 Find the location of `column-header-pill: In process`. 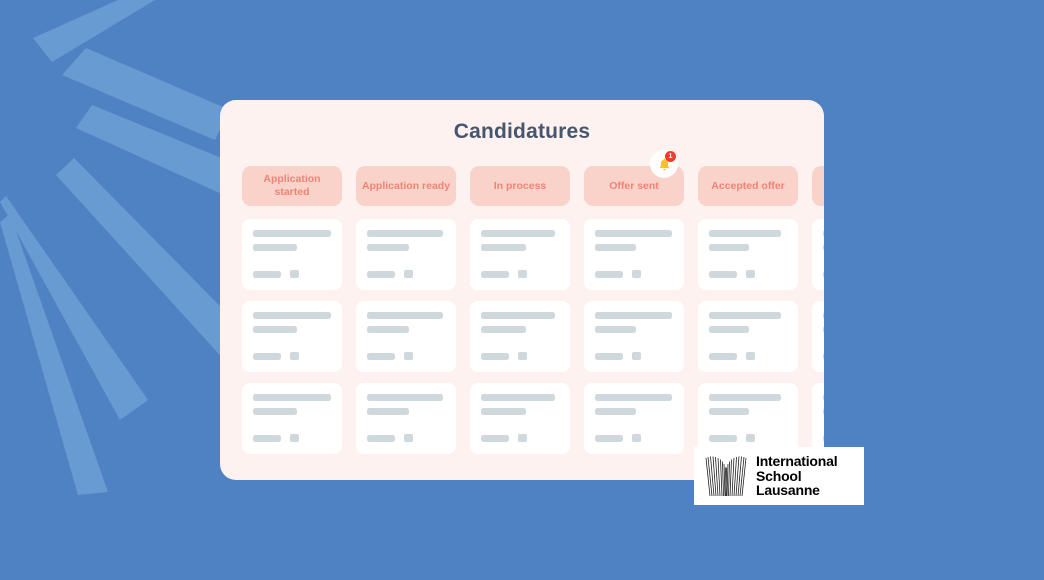

column-header-pill: In process is located at coordinates (520, 186).